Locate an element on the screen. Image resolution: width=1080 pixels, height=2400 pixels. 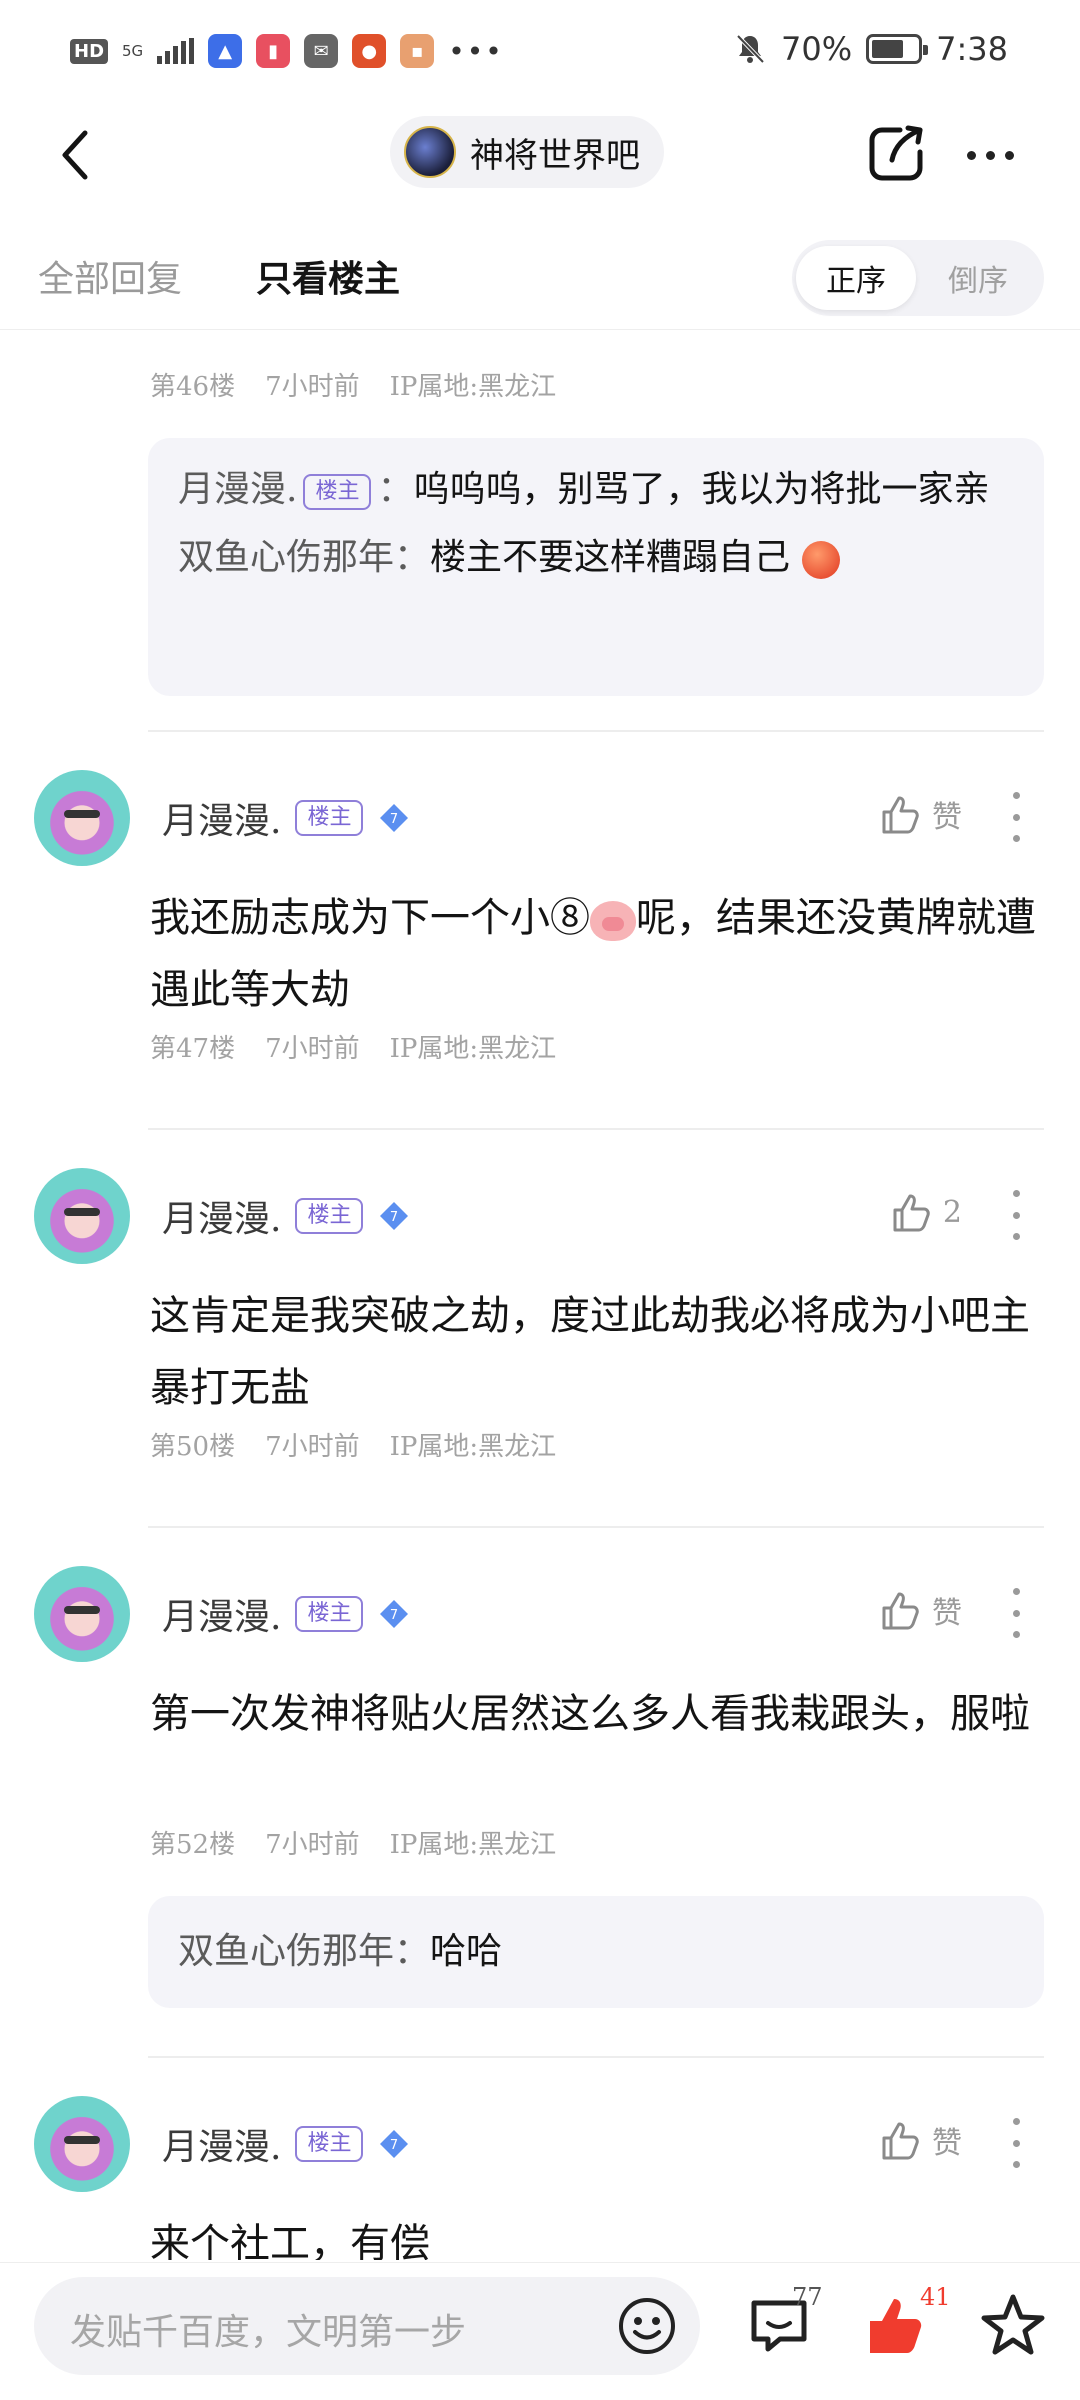
back-icon is located at coordinates (75, 155).